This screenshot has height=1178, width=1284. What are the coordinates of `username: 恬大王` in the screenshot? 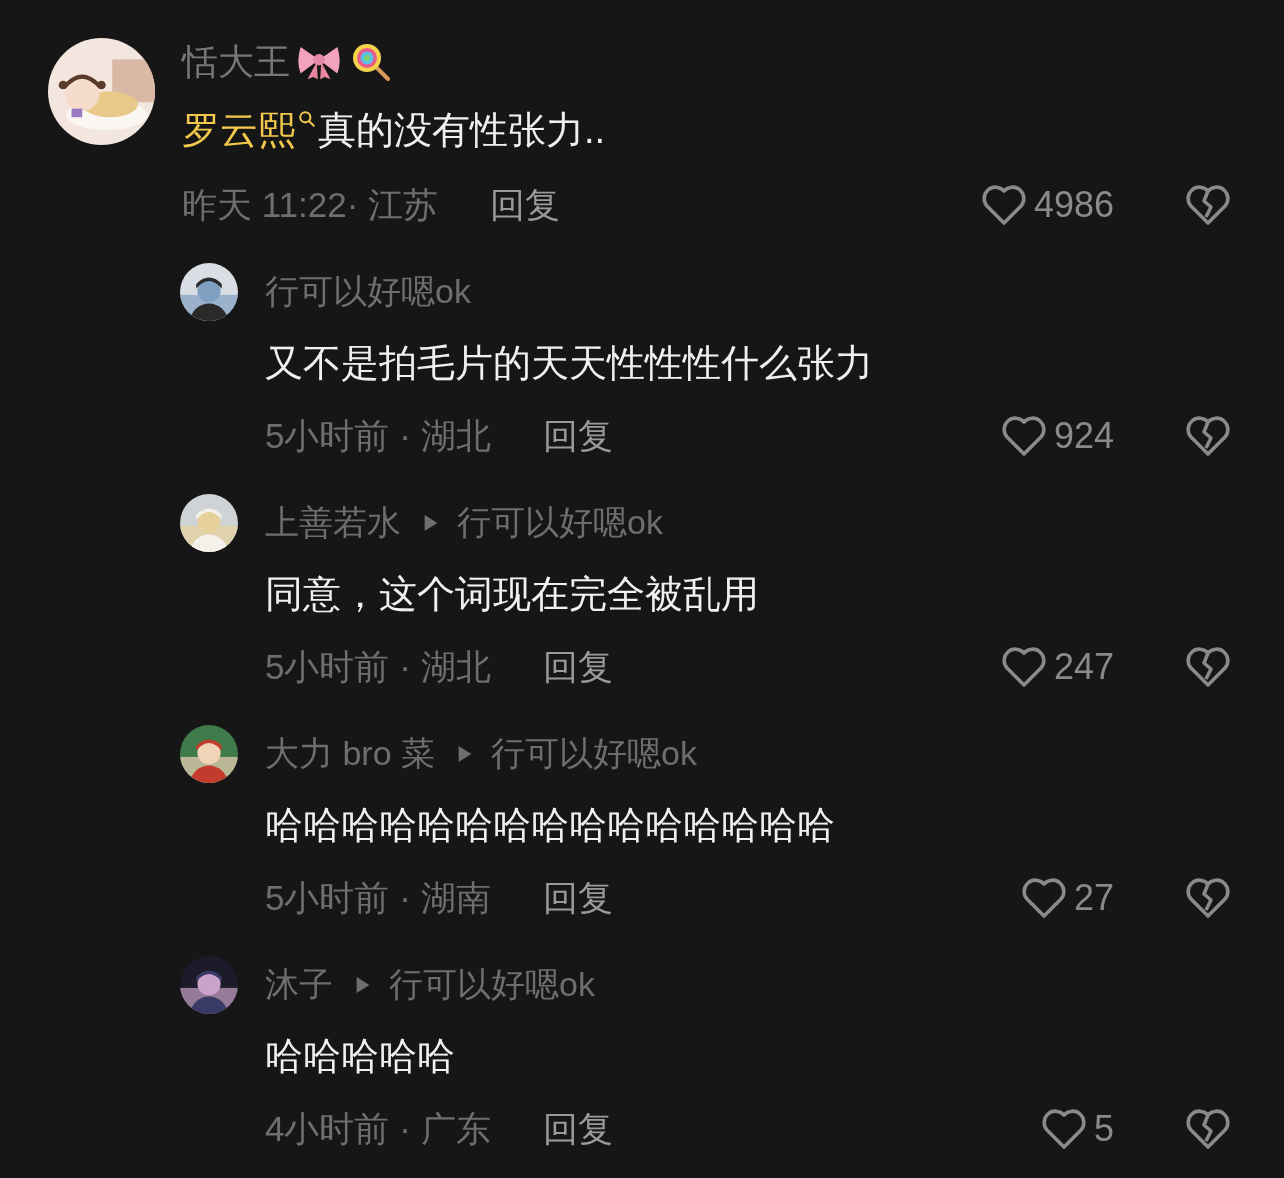 It's located at (236, 62).